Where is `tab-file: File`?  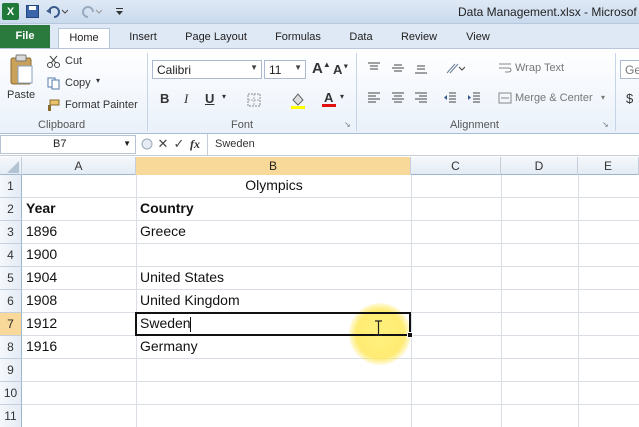
tab-file: File is located at coordinates (25, 36).